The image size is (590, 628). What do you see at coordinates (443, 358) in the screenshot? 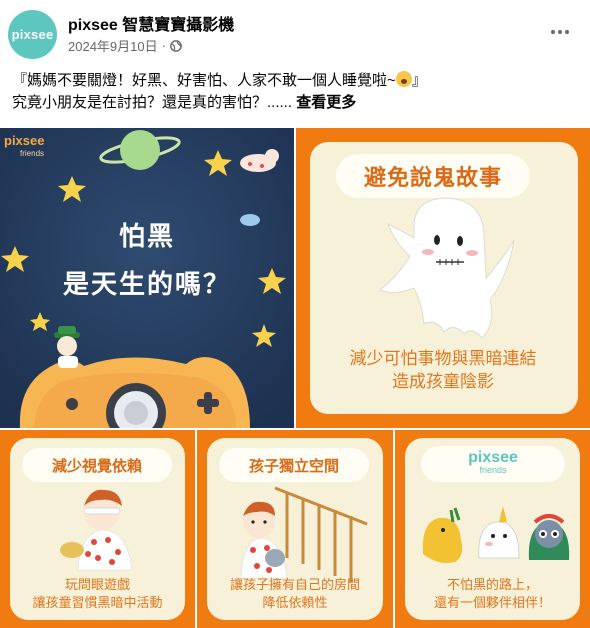
I see `caption-line-1: 減少可怕事物與黑暗連結` at bounding box center [443, 358].